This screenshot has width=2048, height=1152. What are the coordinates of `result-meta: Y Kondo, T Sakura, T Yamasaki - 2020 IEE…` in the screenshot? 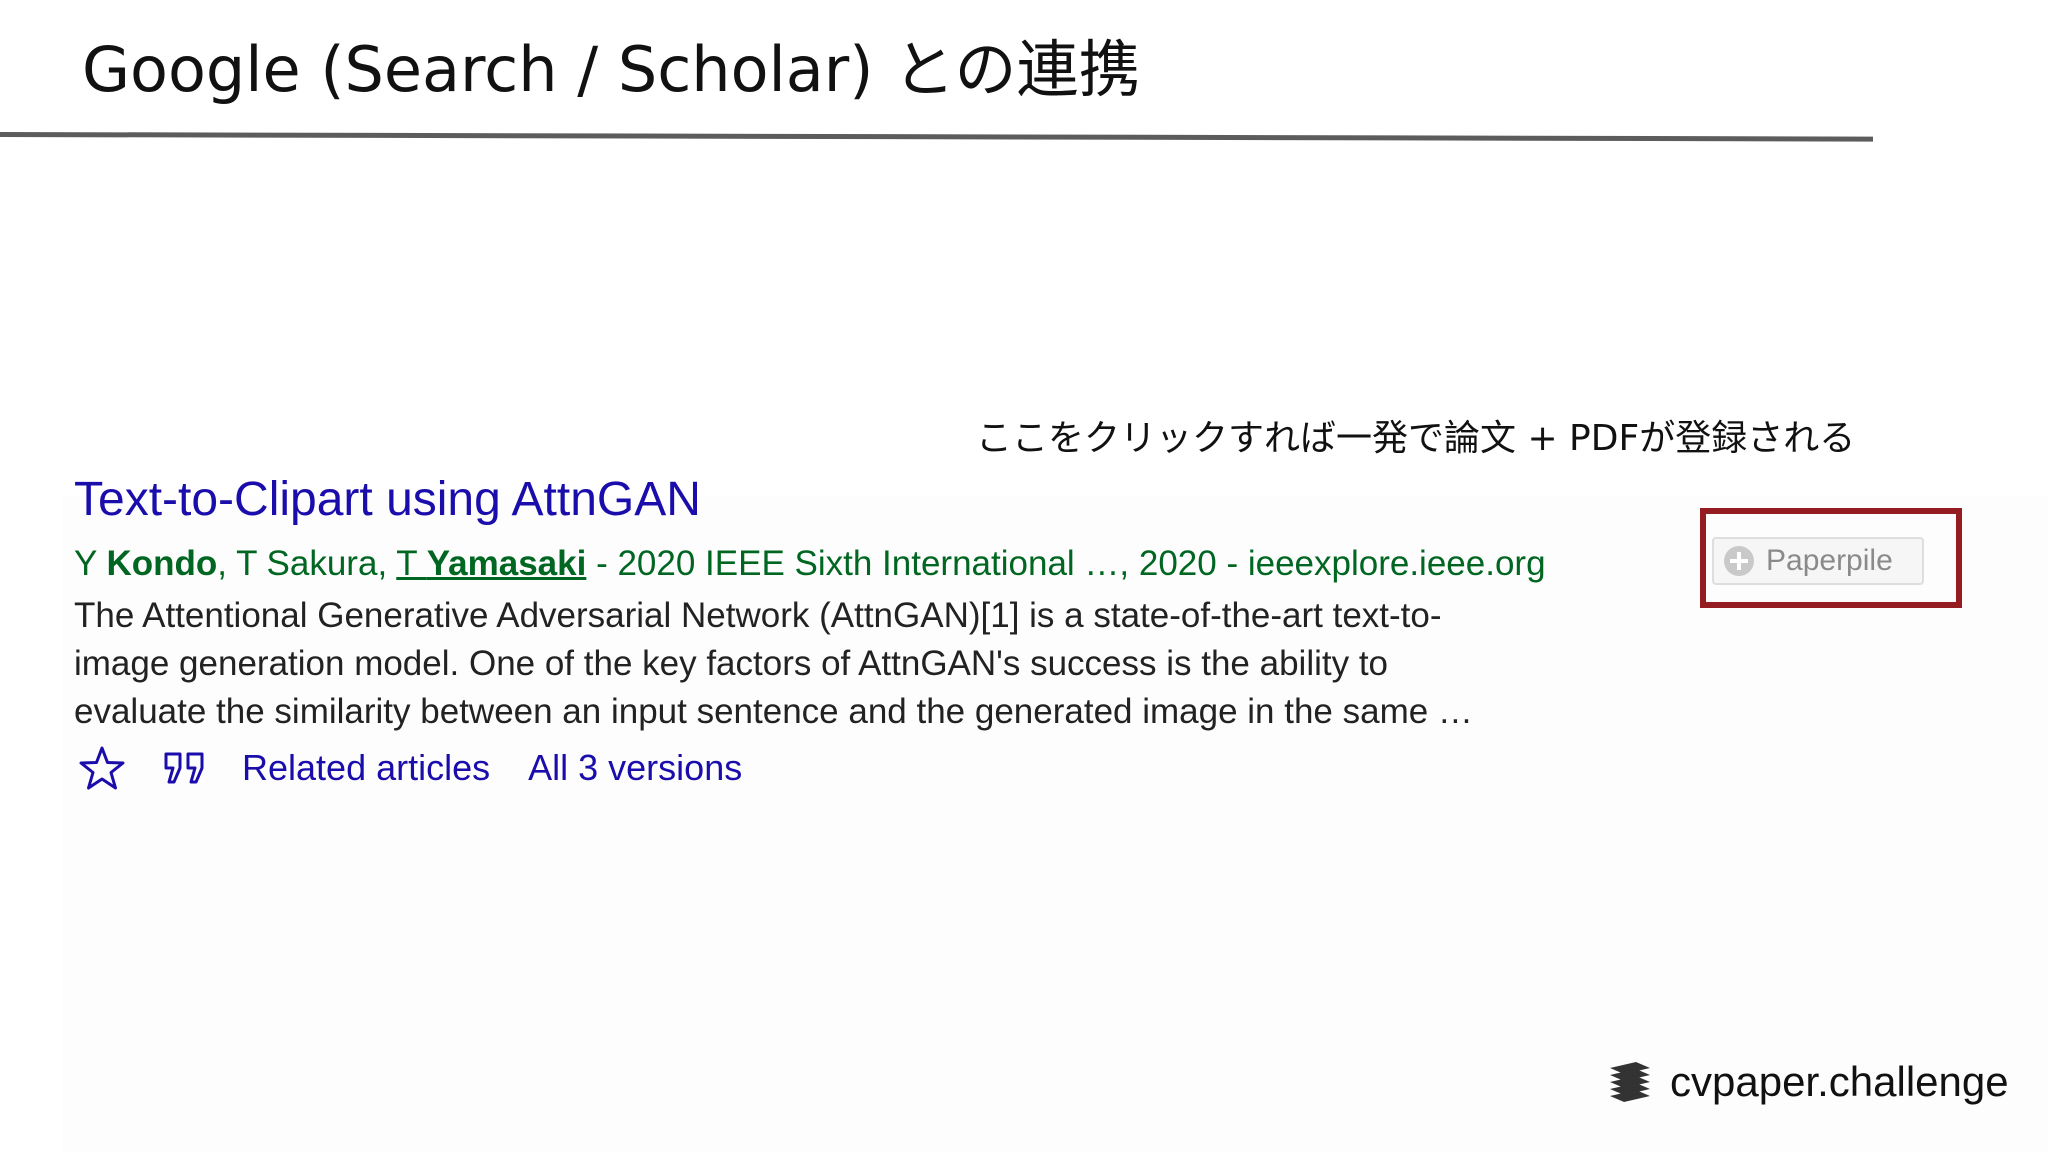 It's located at (810, 564).